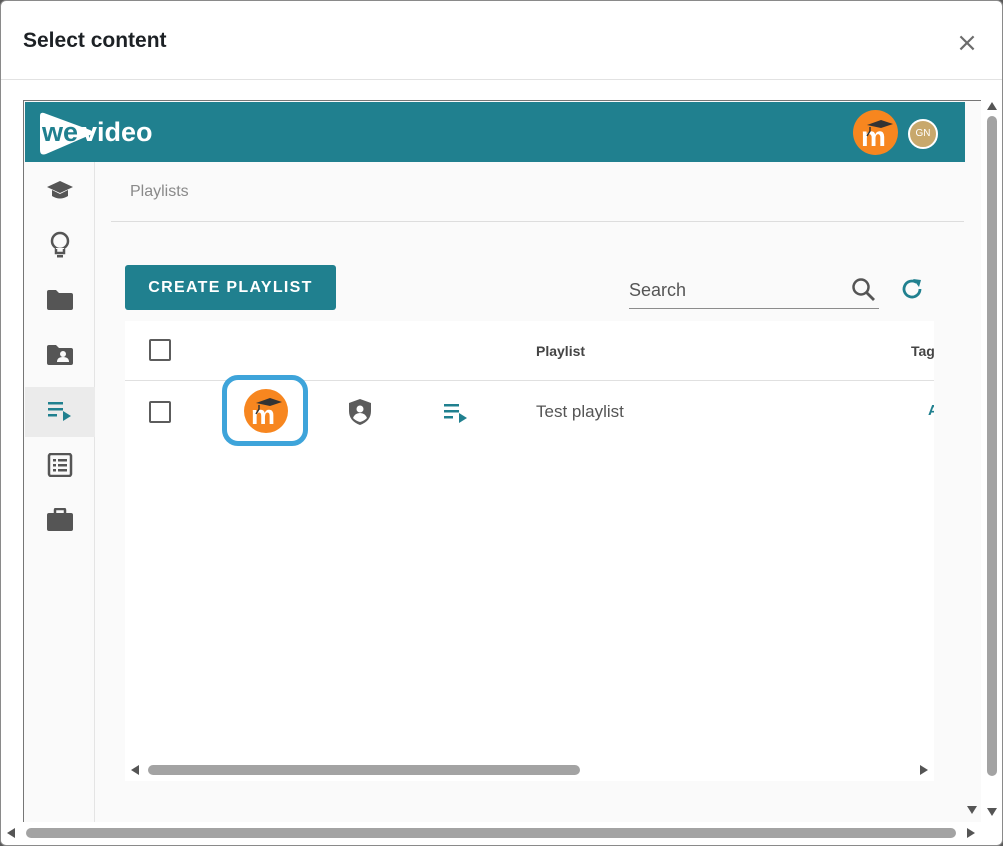 Image resolution: width=1003 pixels, height=846 pixels. I want to click on select-all-checkbox, so click(160, 350).